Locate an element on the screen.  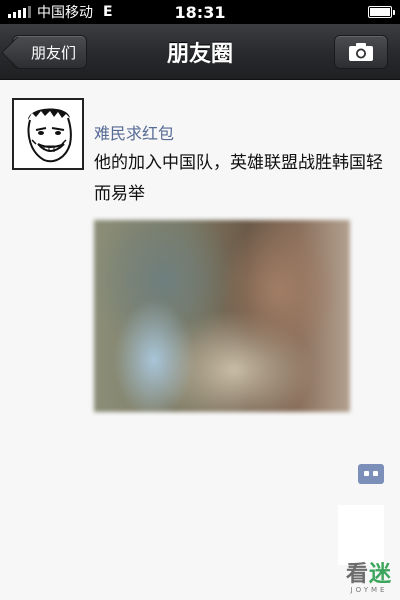
watermark-char-1: 看 is located at coordinates (357, 574).